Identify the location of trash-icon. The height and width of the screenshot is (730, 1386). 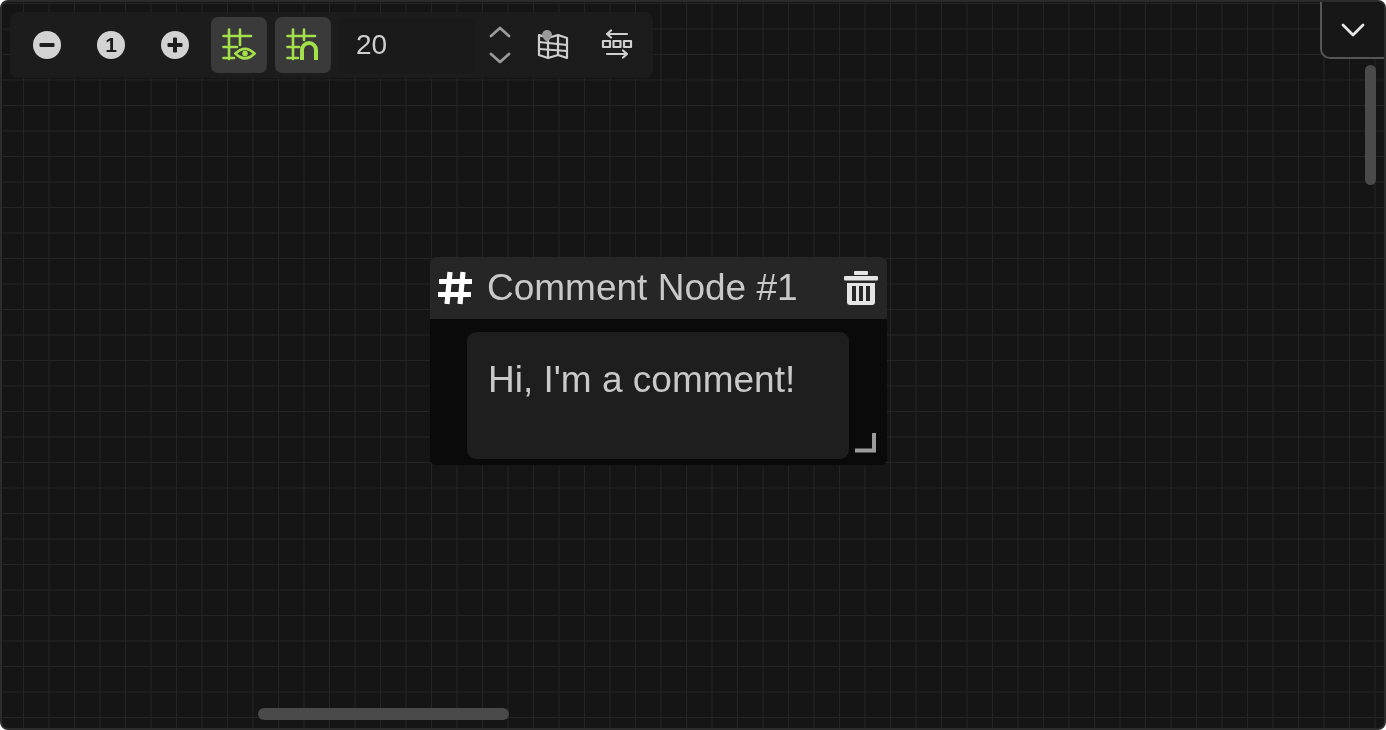
(861, 288).